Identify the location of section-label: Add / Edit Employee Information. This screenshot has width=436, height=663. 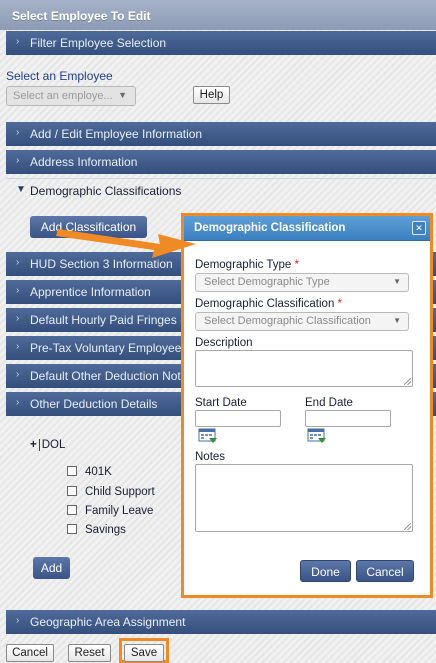
(116, 134).